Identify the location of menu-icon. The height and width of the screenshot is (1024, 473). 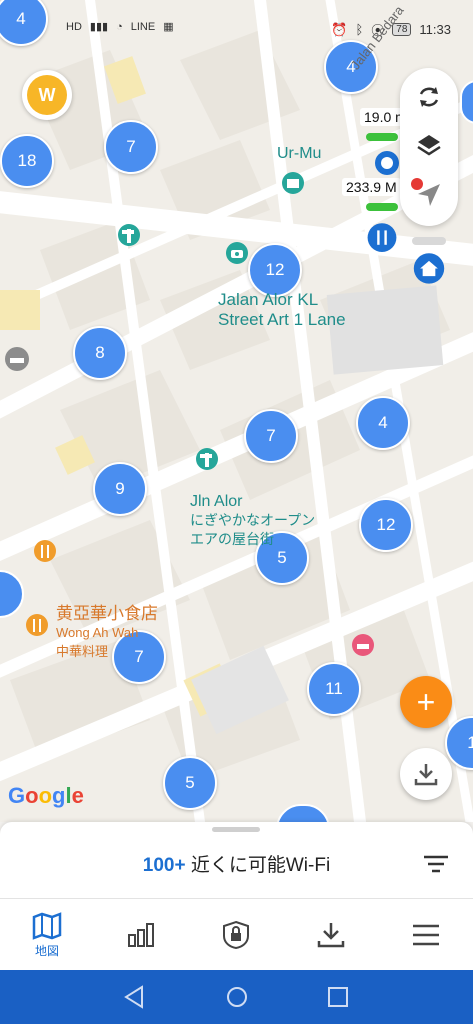
(426, 935).